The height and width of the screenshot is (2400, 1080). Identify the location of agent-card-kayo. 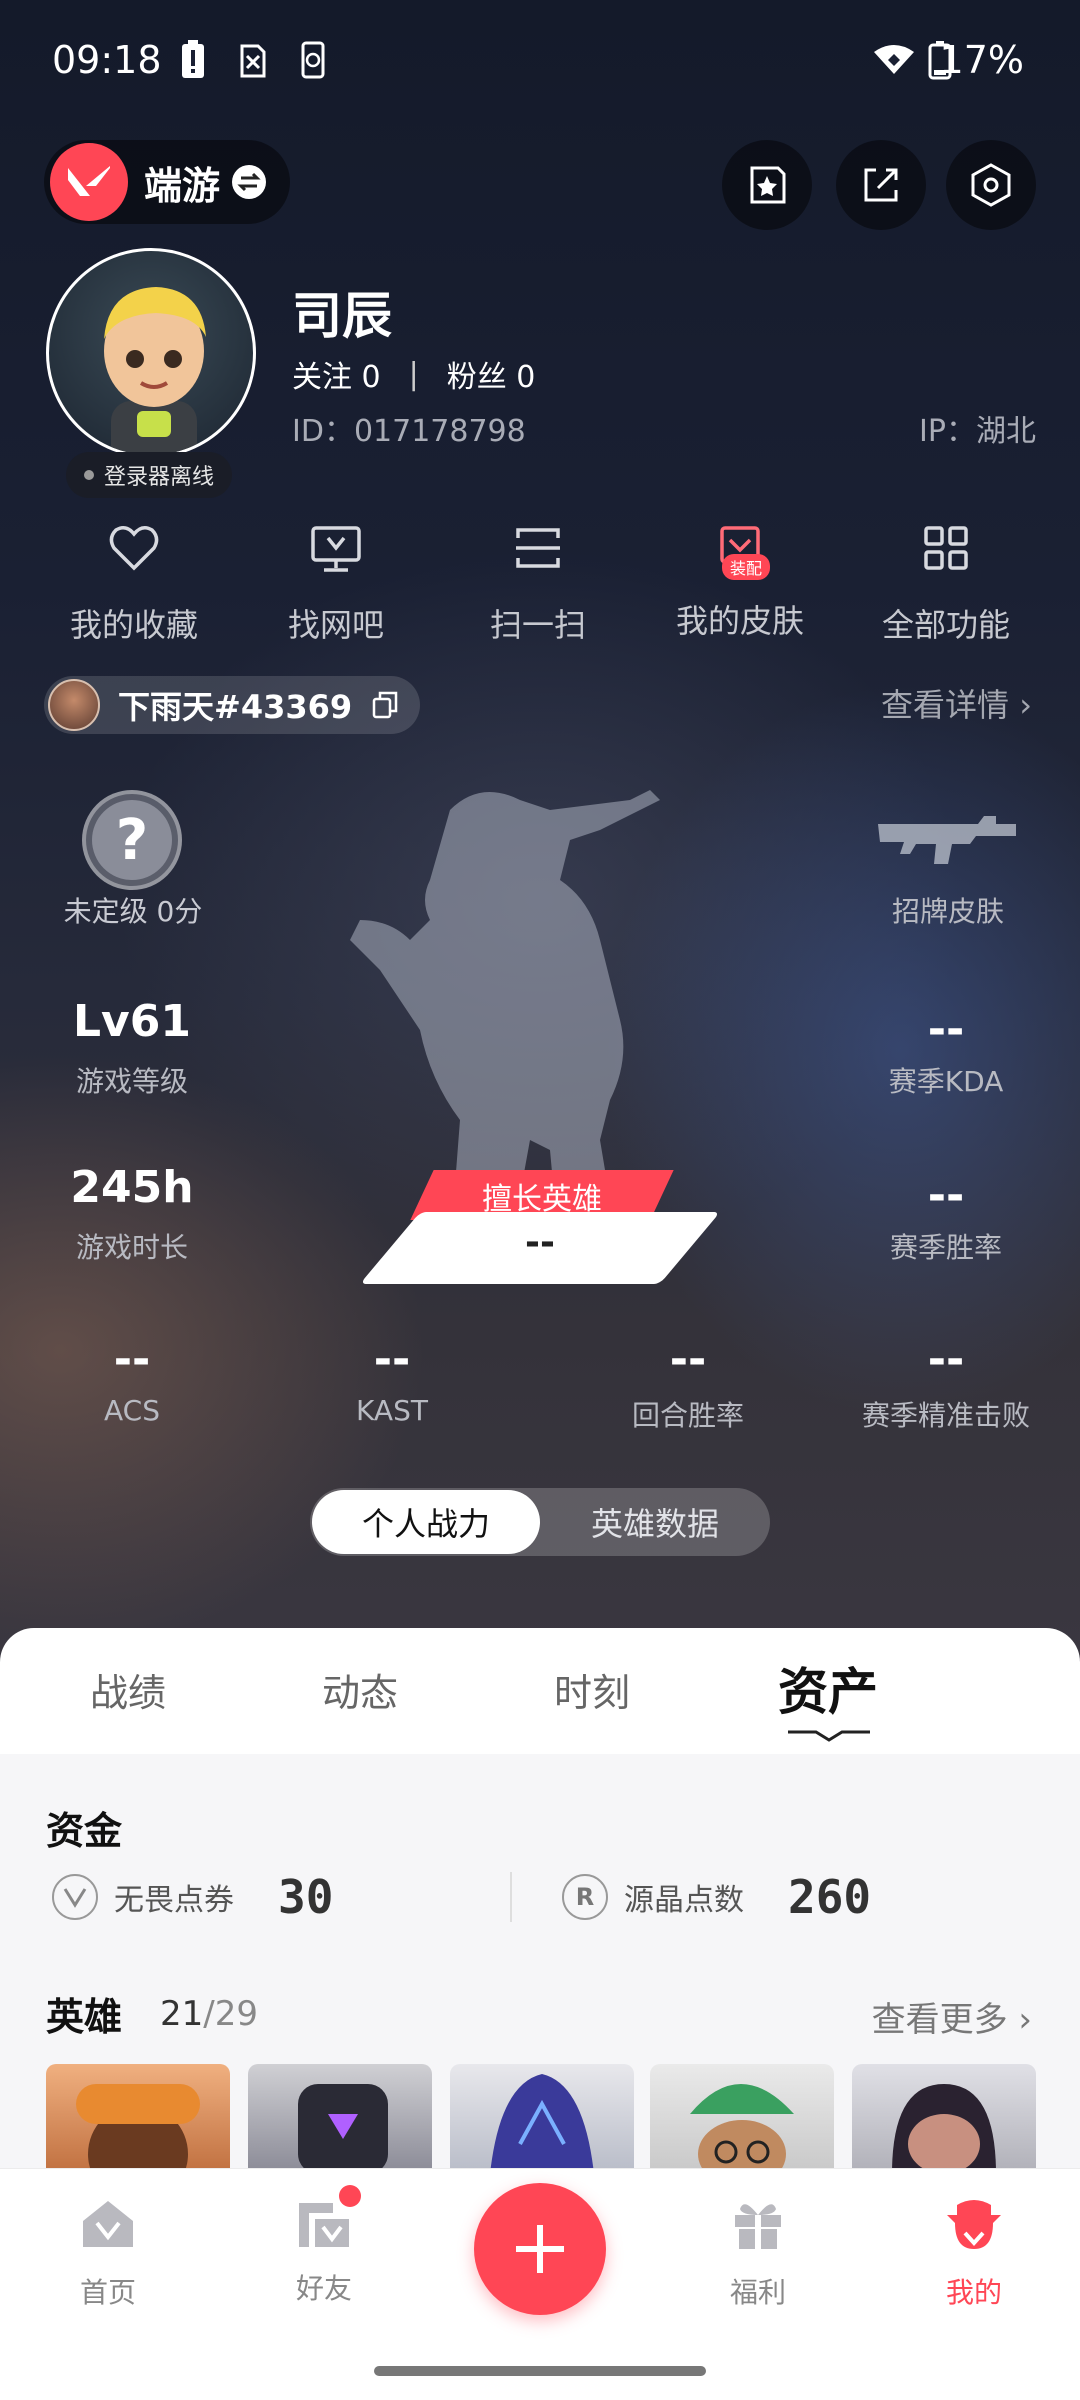
(340, 2119).